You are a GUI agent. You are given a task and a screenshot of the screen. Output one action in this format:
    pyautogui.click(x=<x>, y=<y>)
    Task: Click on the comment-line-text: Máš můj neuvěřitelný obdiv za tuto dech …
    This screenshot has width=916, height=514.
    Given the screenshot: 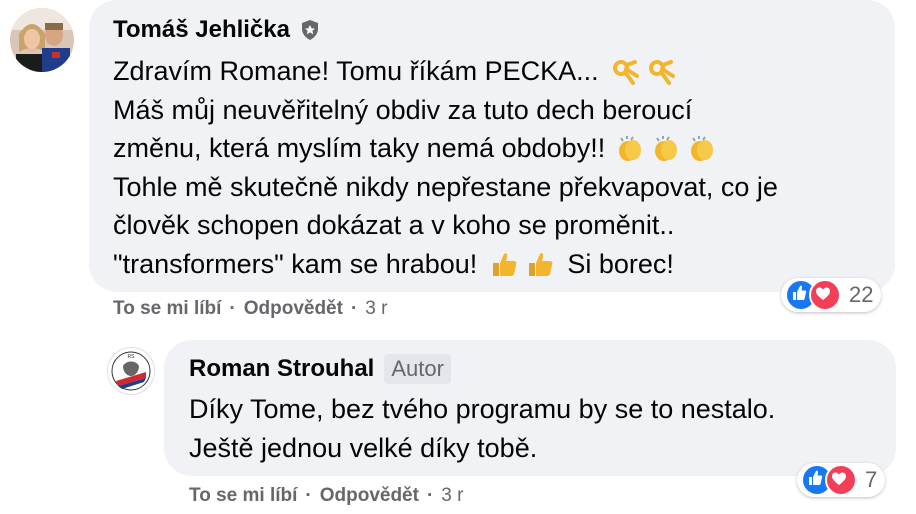 What is the action you would take?
    pyautogui.click(x=403, y=109)
    